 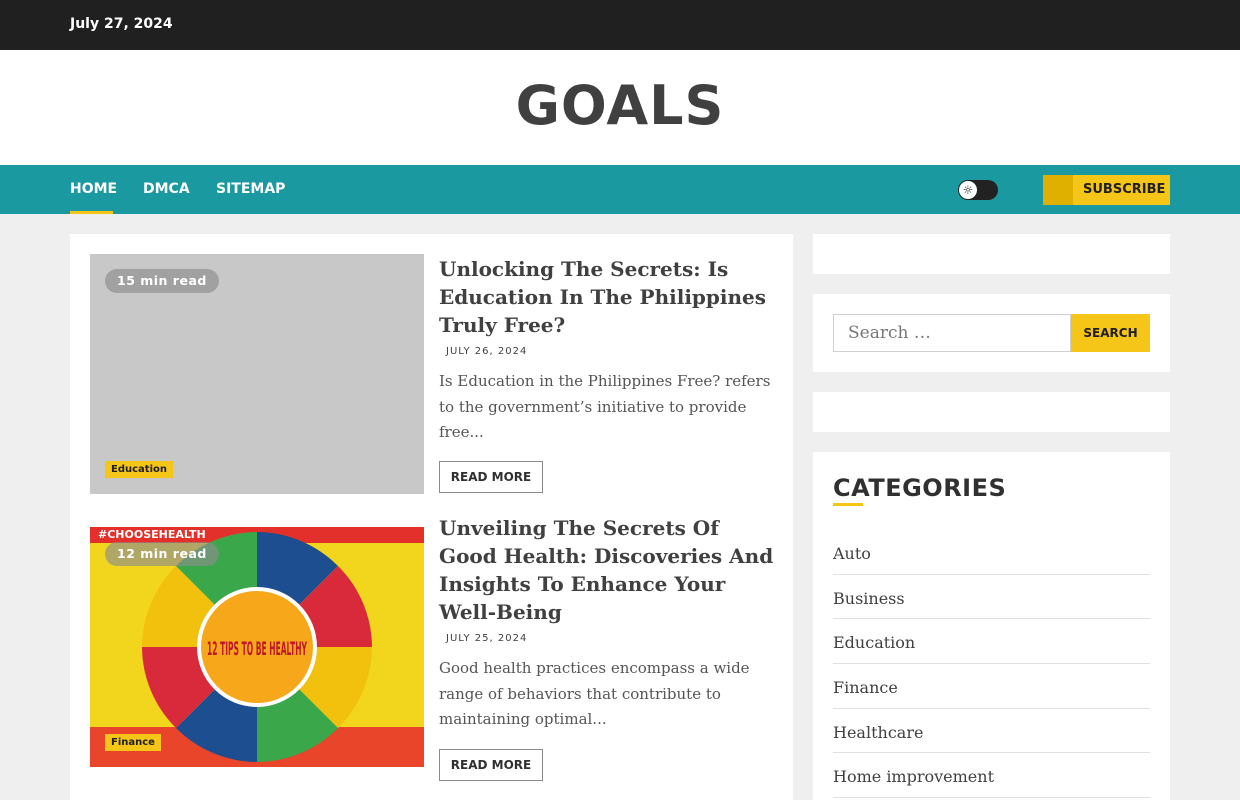 I want to click on sun-icon: ☼, so click(x=968, y=190).